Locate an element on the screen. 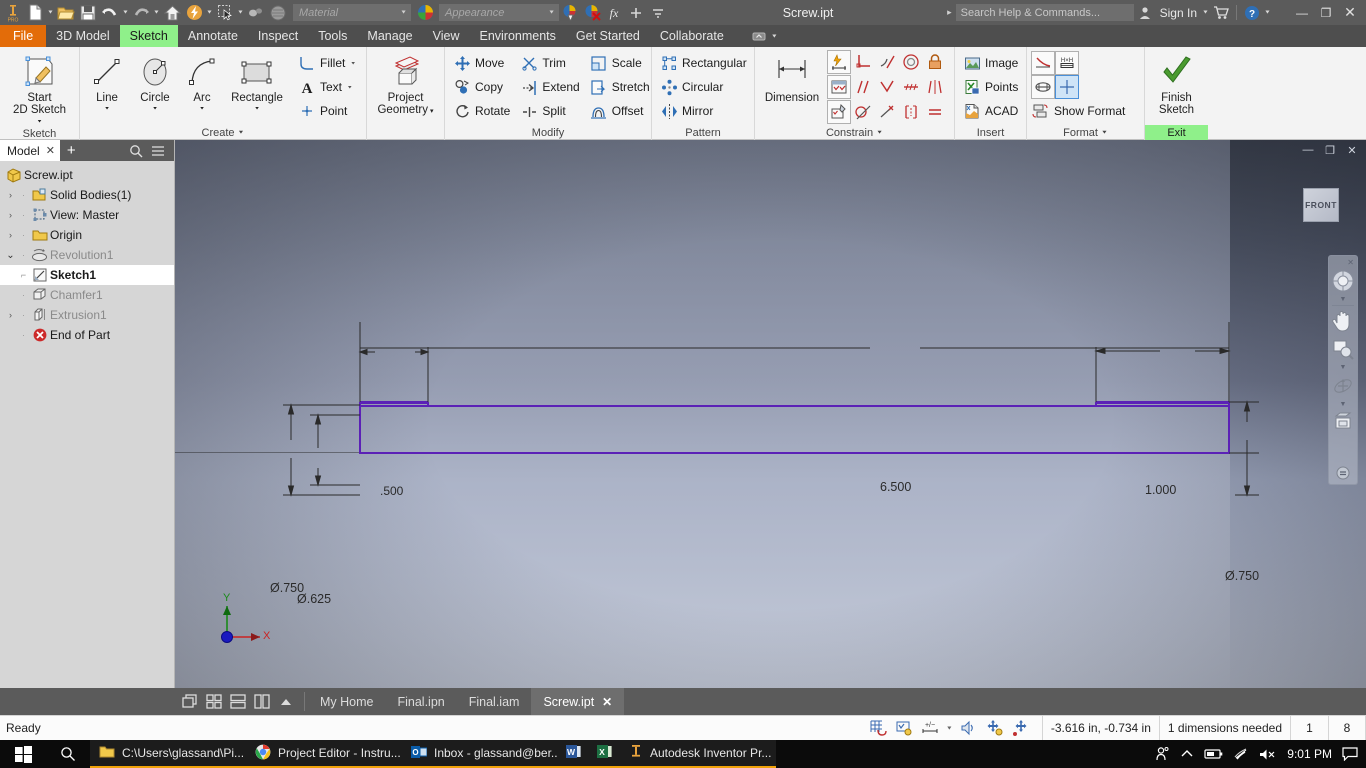 This screenshot has height=768, width=1366. windows-start-icon is located at coordinates (23, 754).